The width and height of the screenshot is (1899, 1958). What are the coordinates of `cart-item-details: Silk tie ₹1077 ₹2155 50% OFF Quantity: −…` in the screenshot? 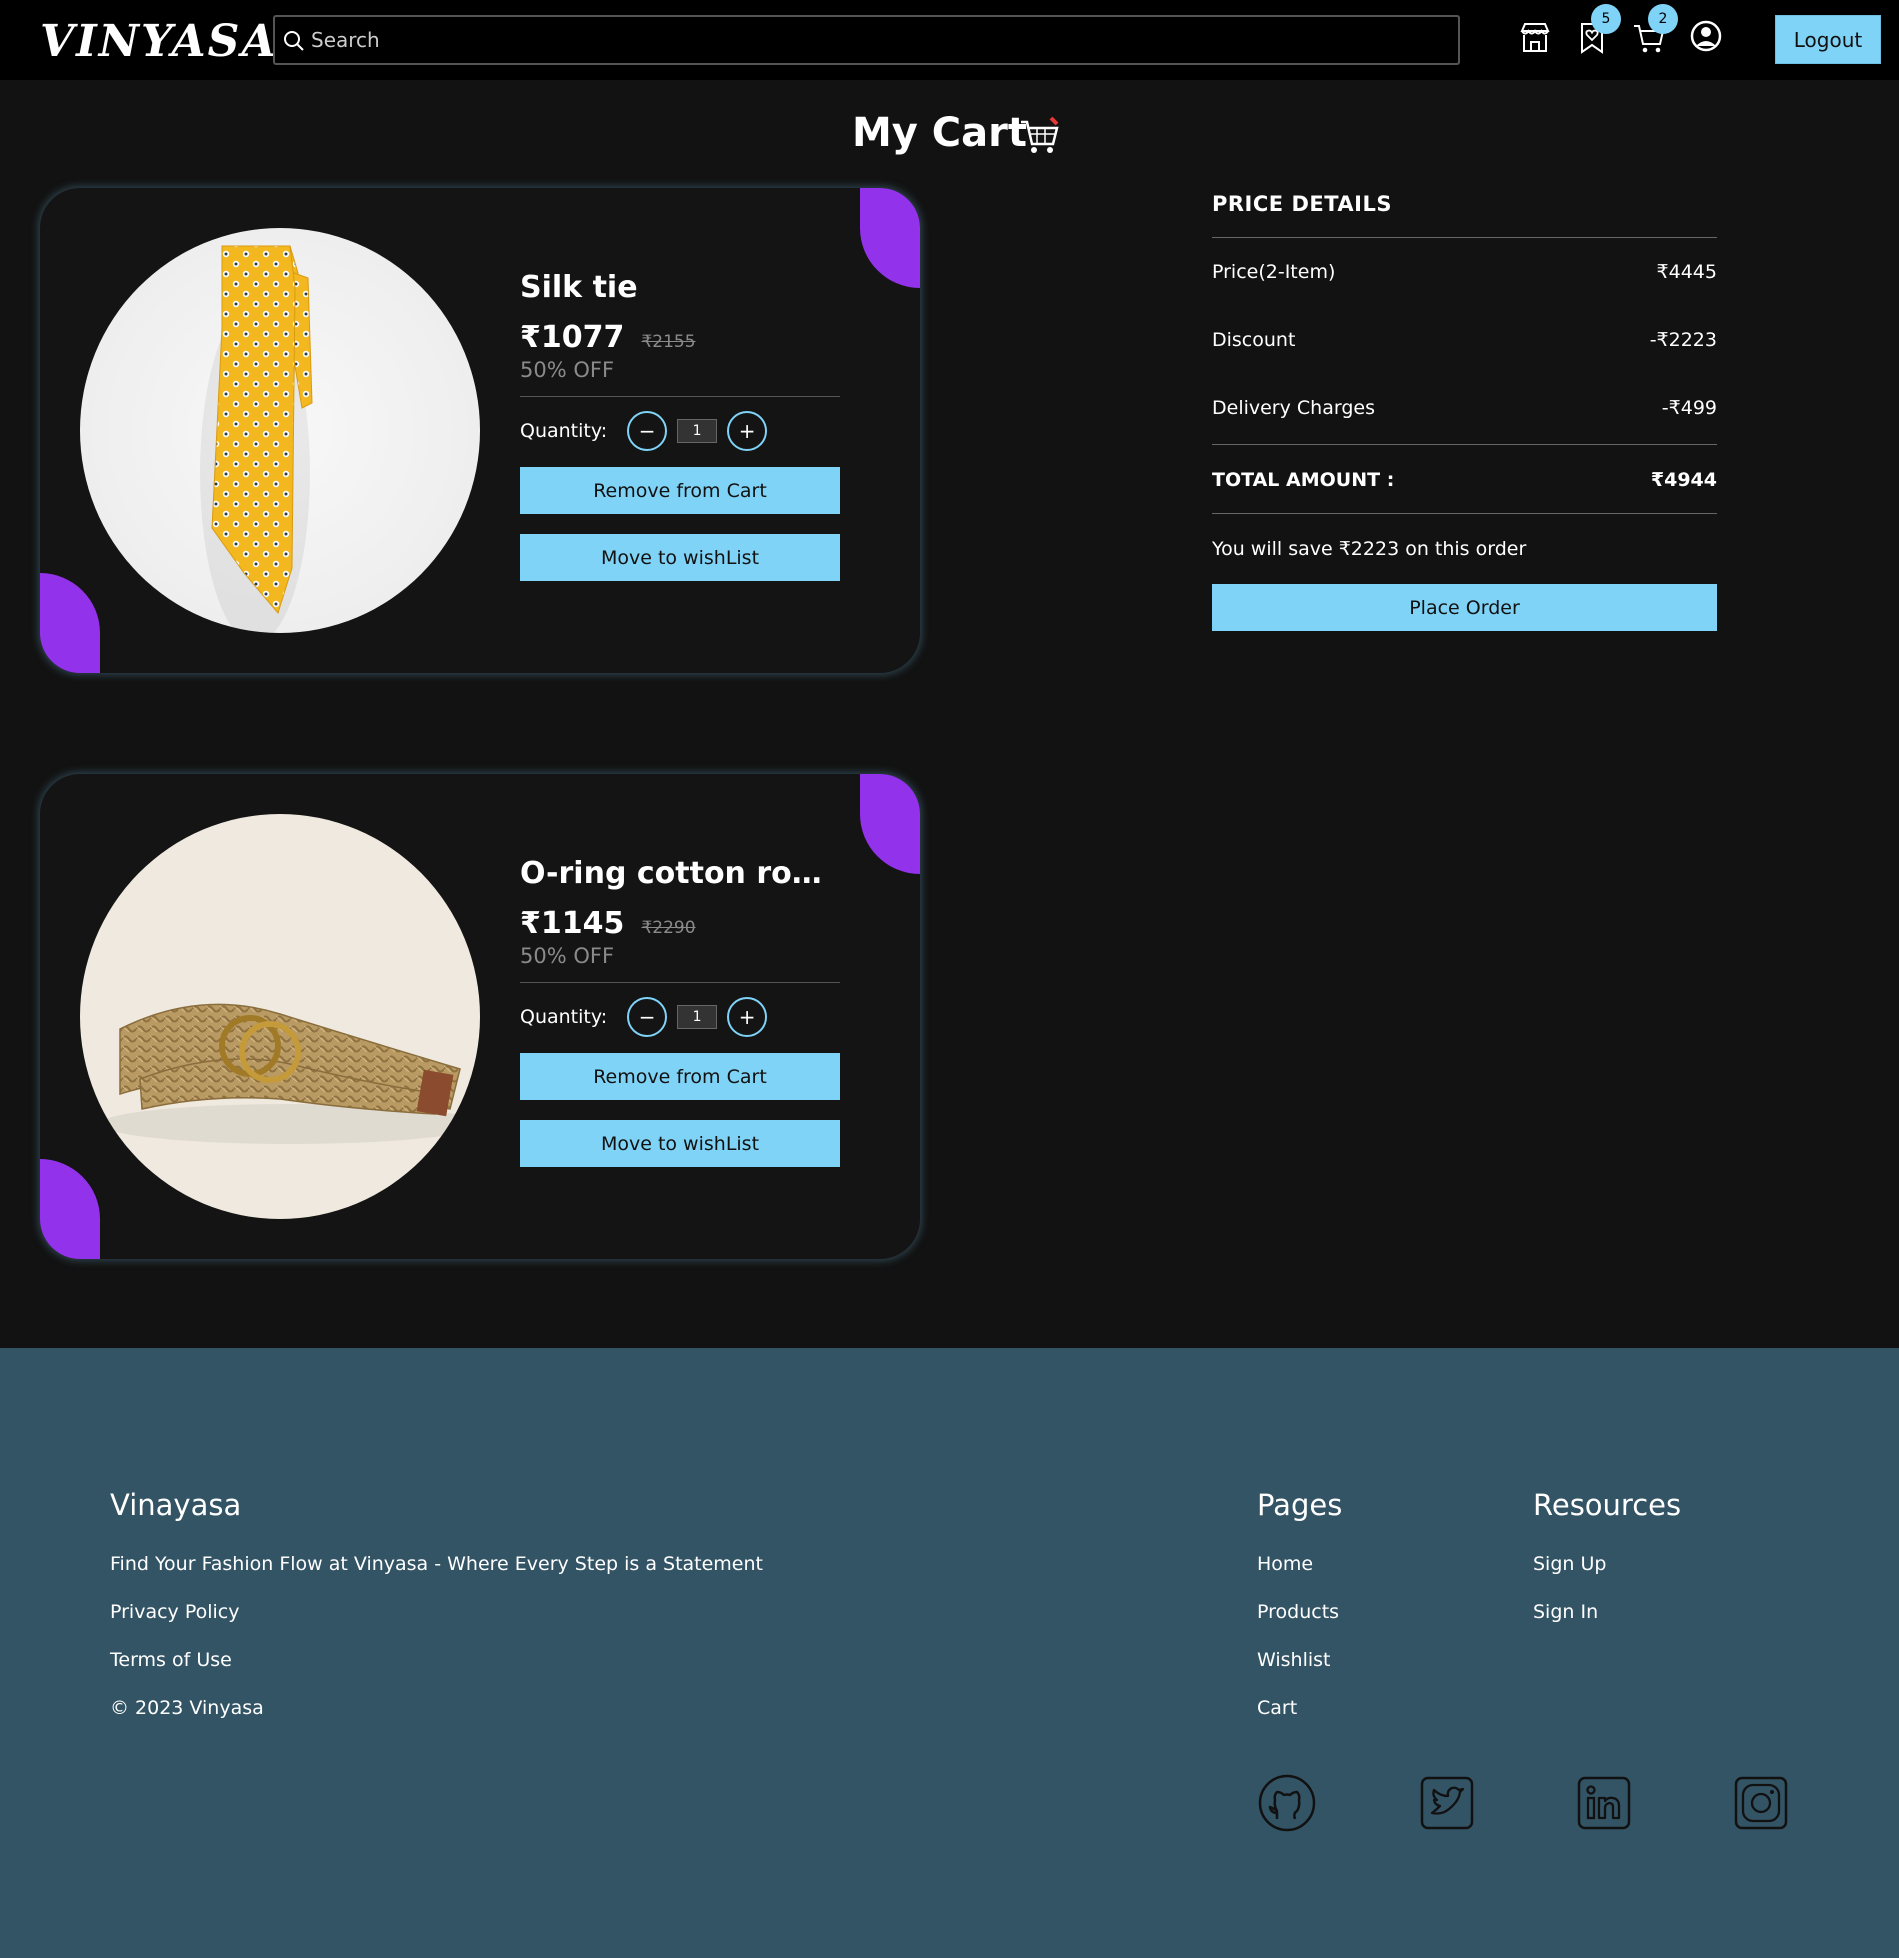 It's located at (680, 424).